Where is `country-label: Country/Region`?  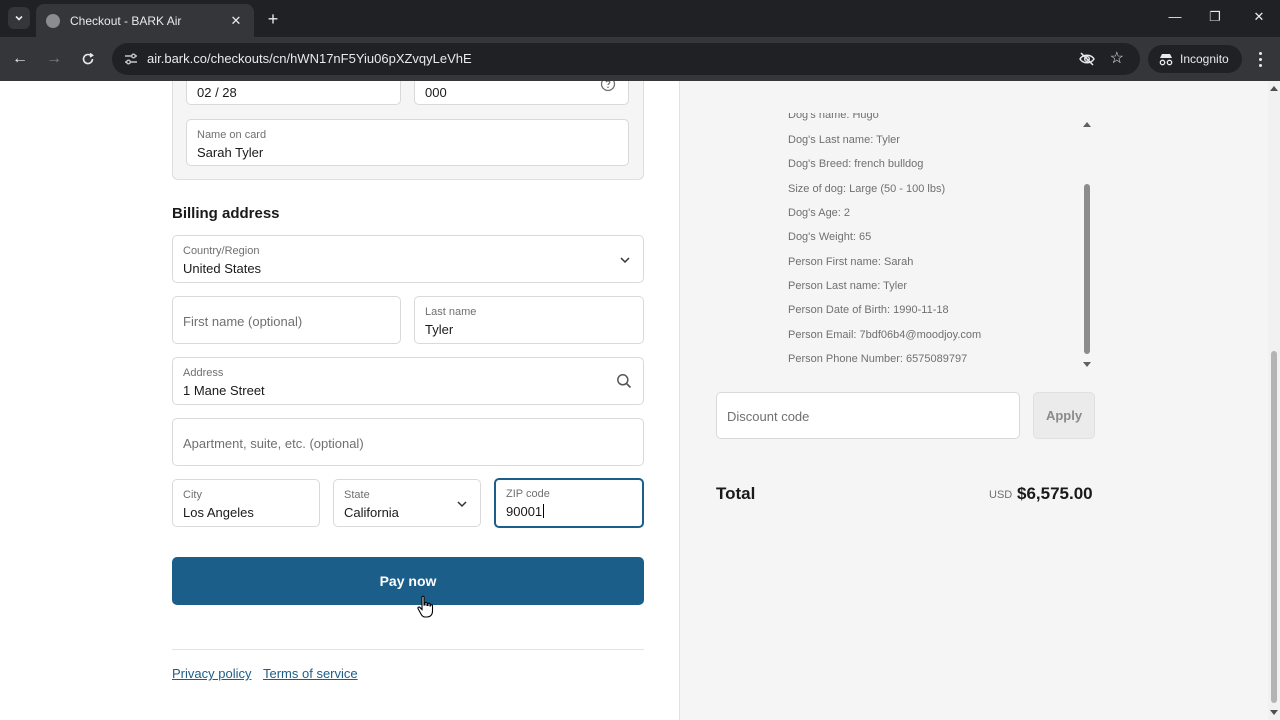
country-label: Country/Region is located at coordinates (221, 251).